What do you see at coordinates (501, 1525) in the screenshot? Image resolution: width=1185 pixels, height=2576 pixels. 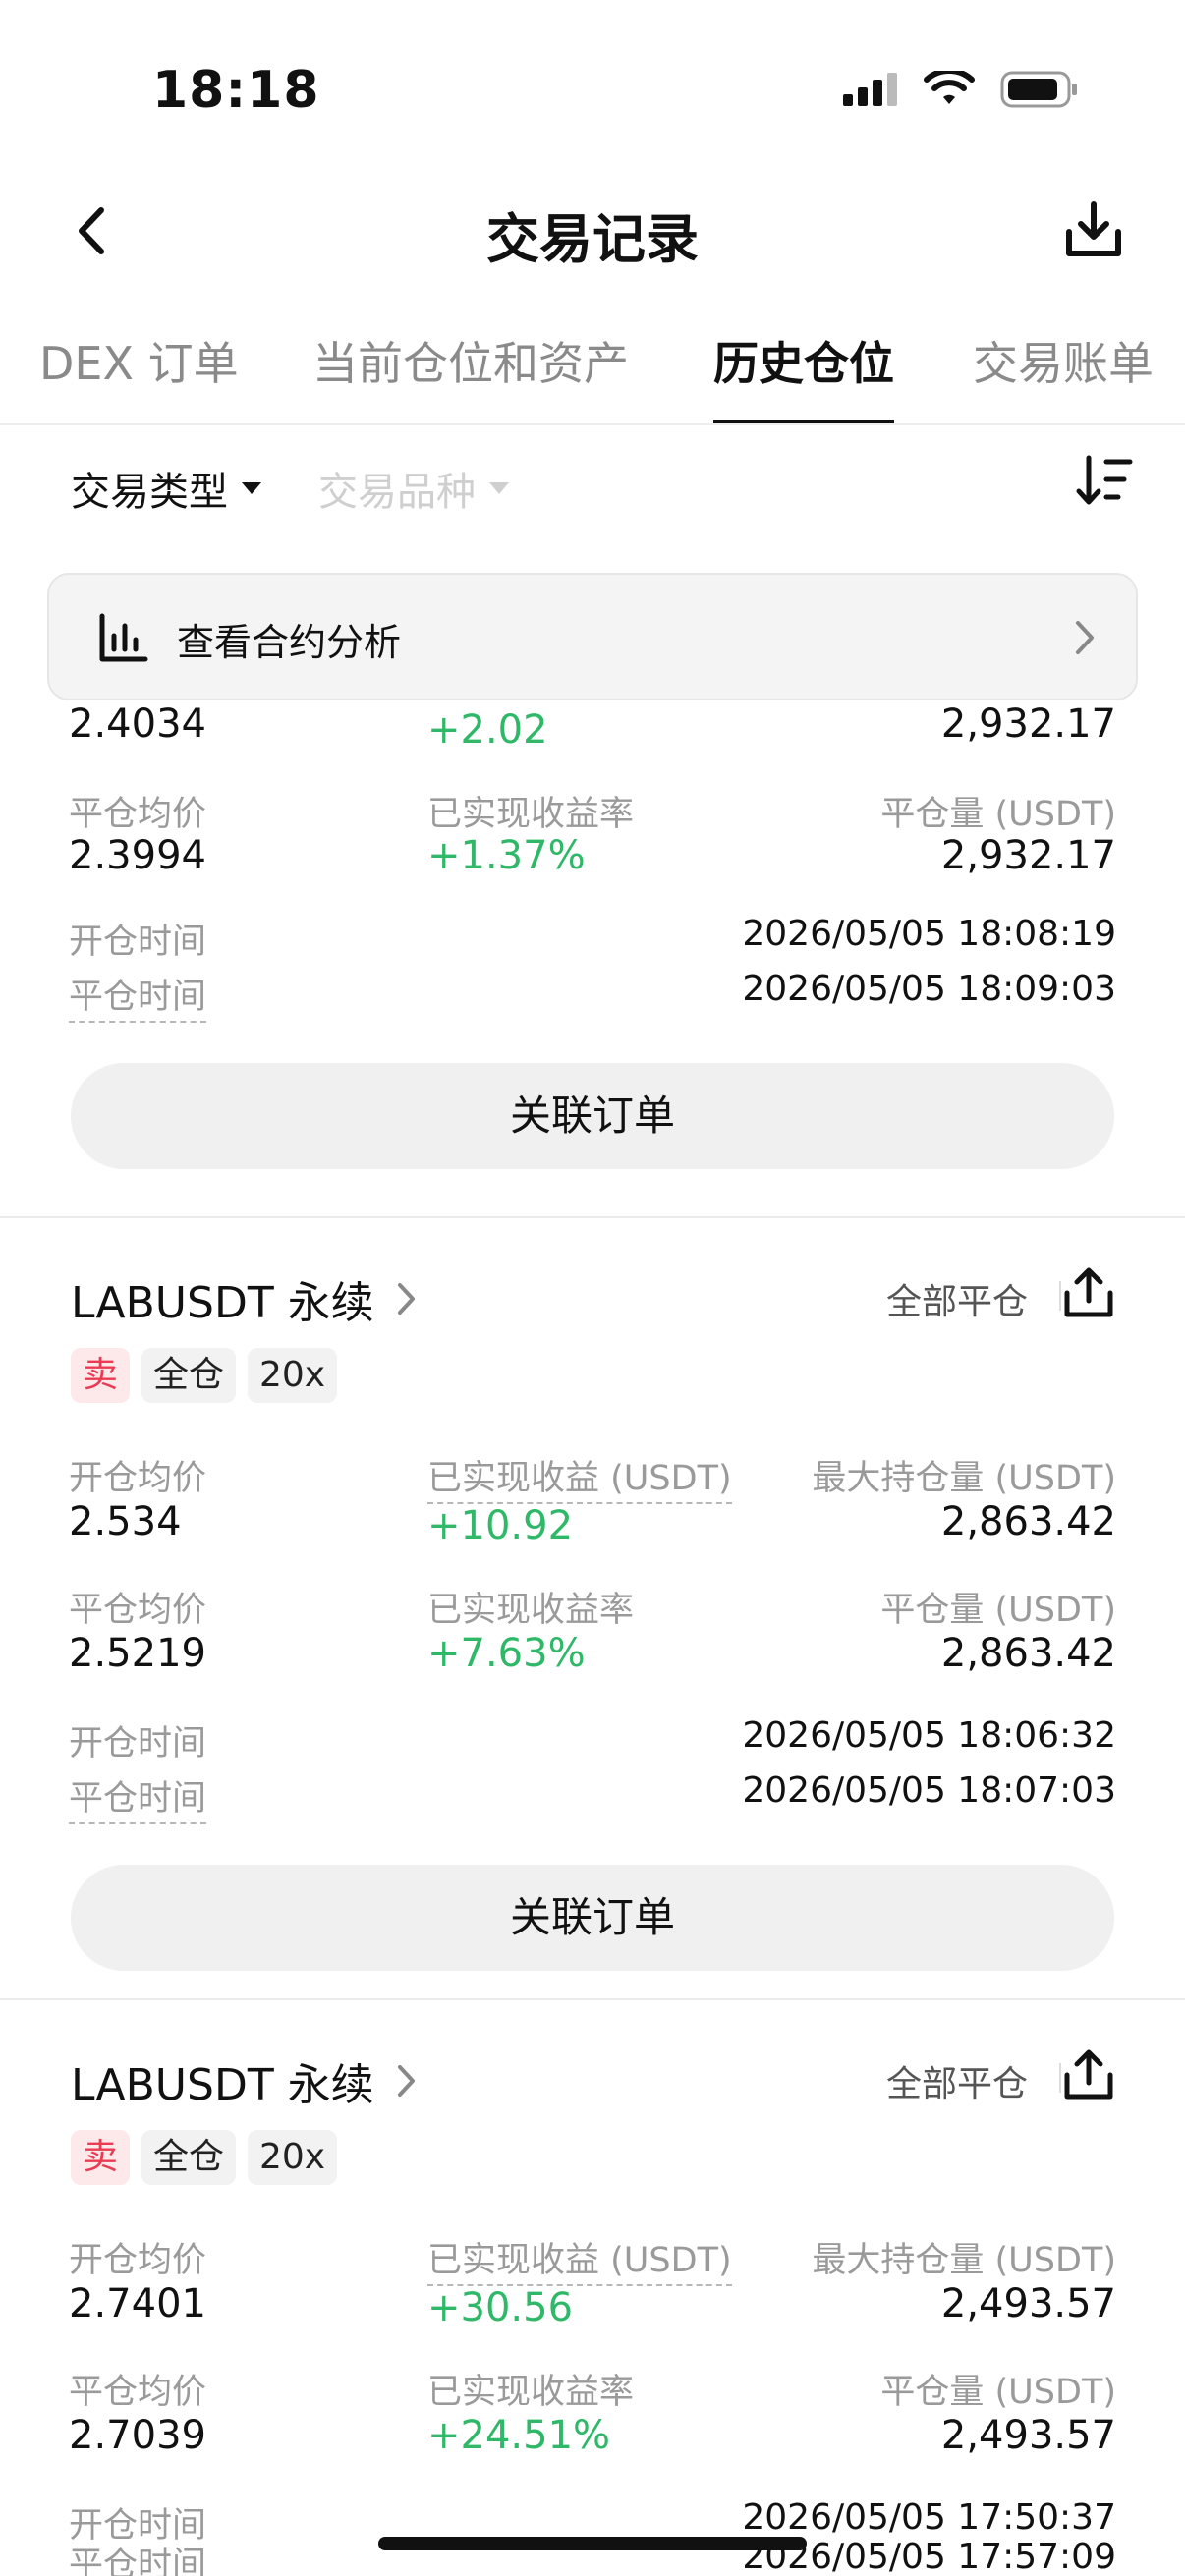 I see `realized-pnl-value: +10.92` at bounding box center [501, 1525].